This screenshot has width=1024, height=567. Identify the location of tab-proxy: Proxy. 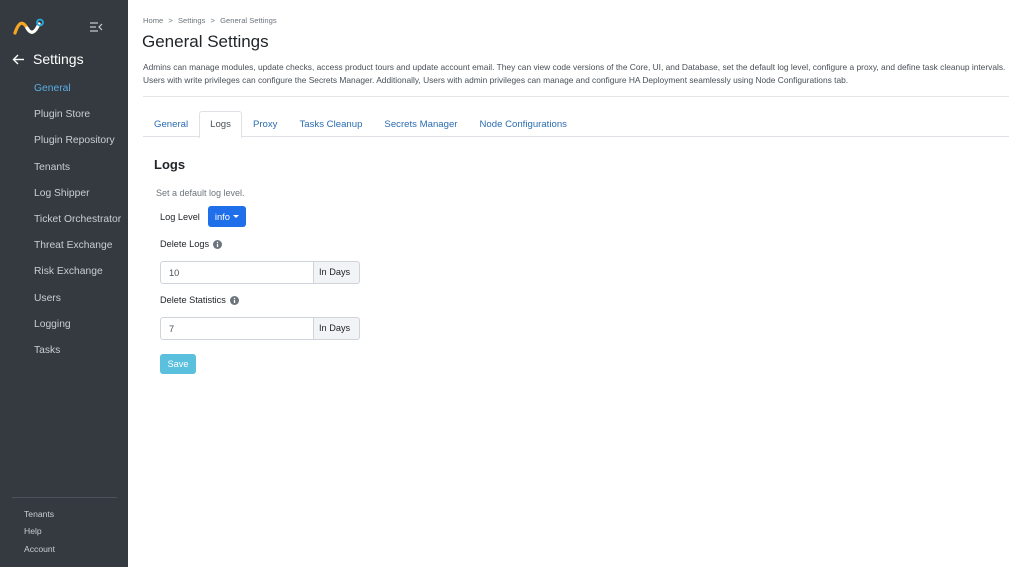
(265, 124).